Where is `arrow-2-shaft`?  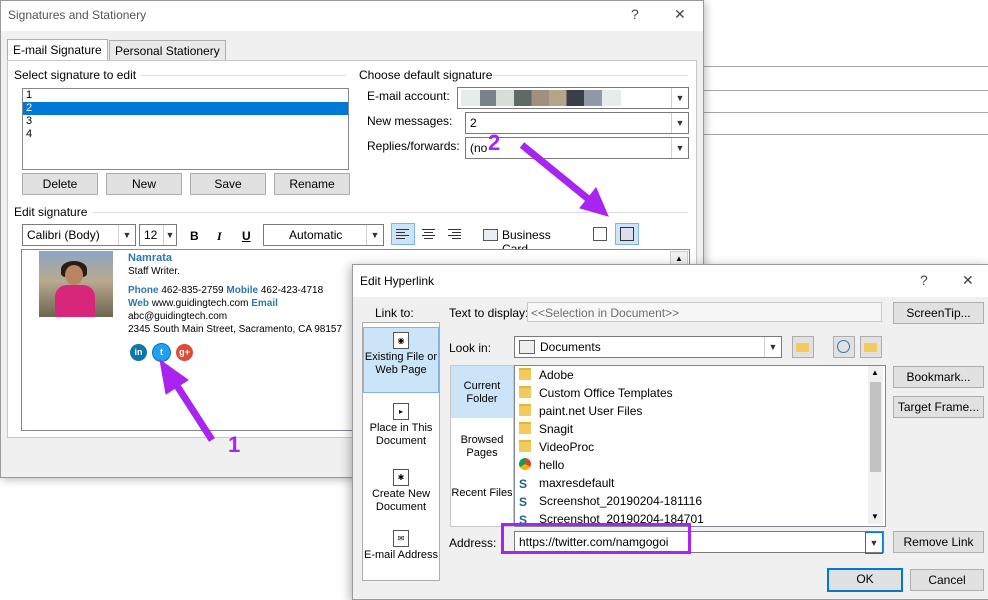 arrow-2-shaft is located at coordinates (557, 173).